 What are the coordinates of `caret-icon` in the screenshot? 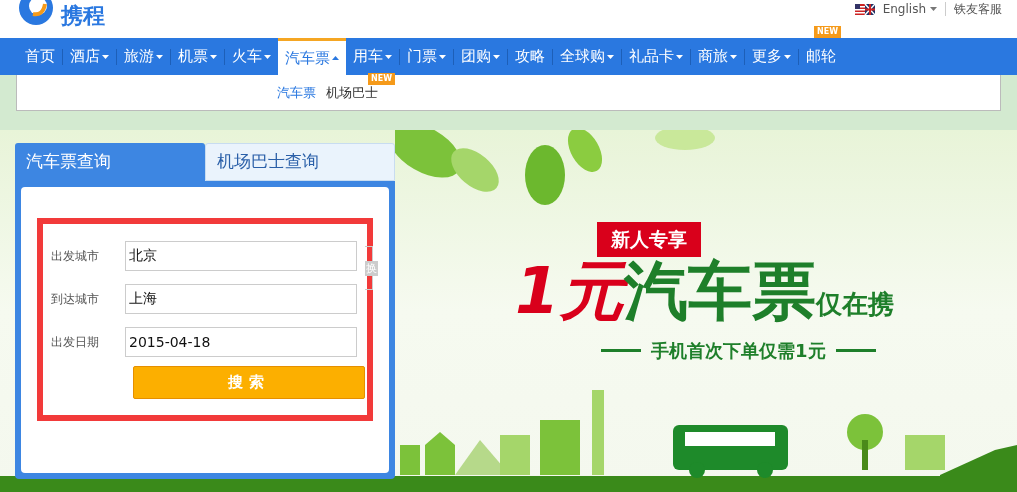 It's located at (933, 9).